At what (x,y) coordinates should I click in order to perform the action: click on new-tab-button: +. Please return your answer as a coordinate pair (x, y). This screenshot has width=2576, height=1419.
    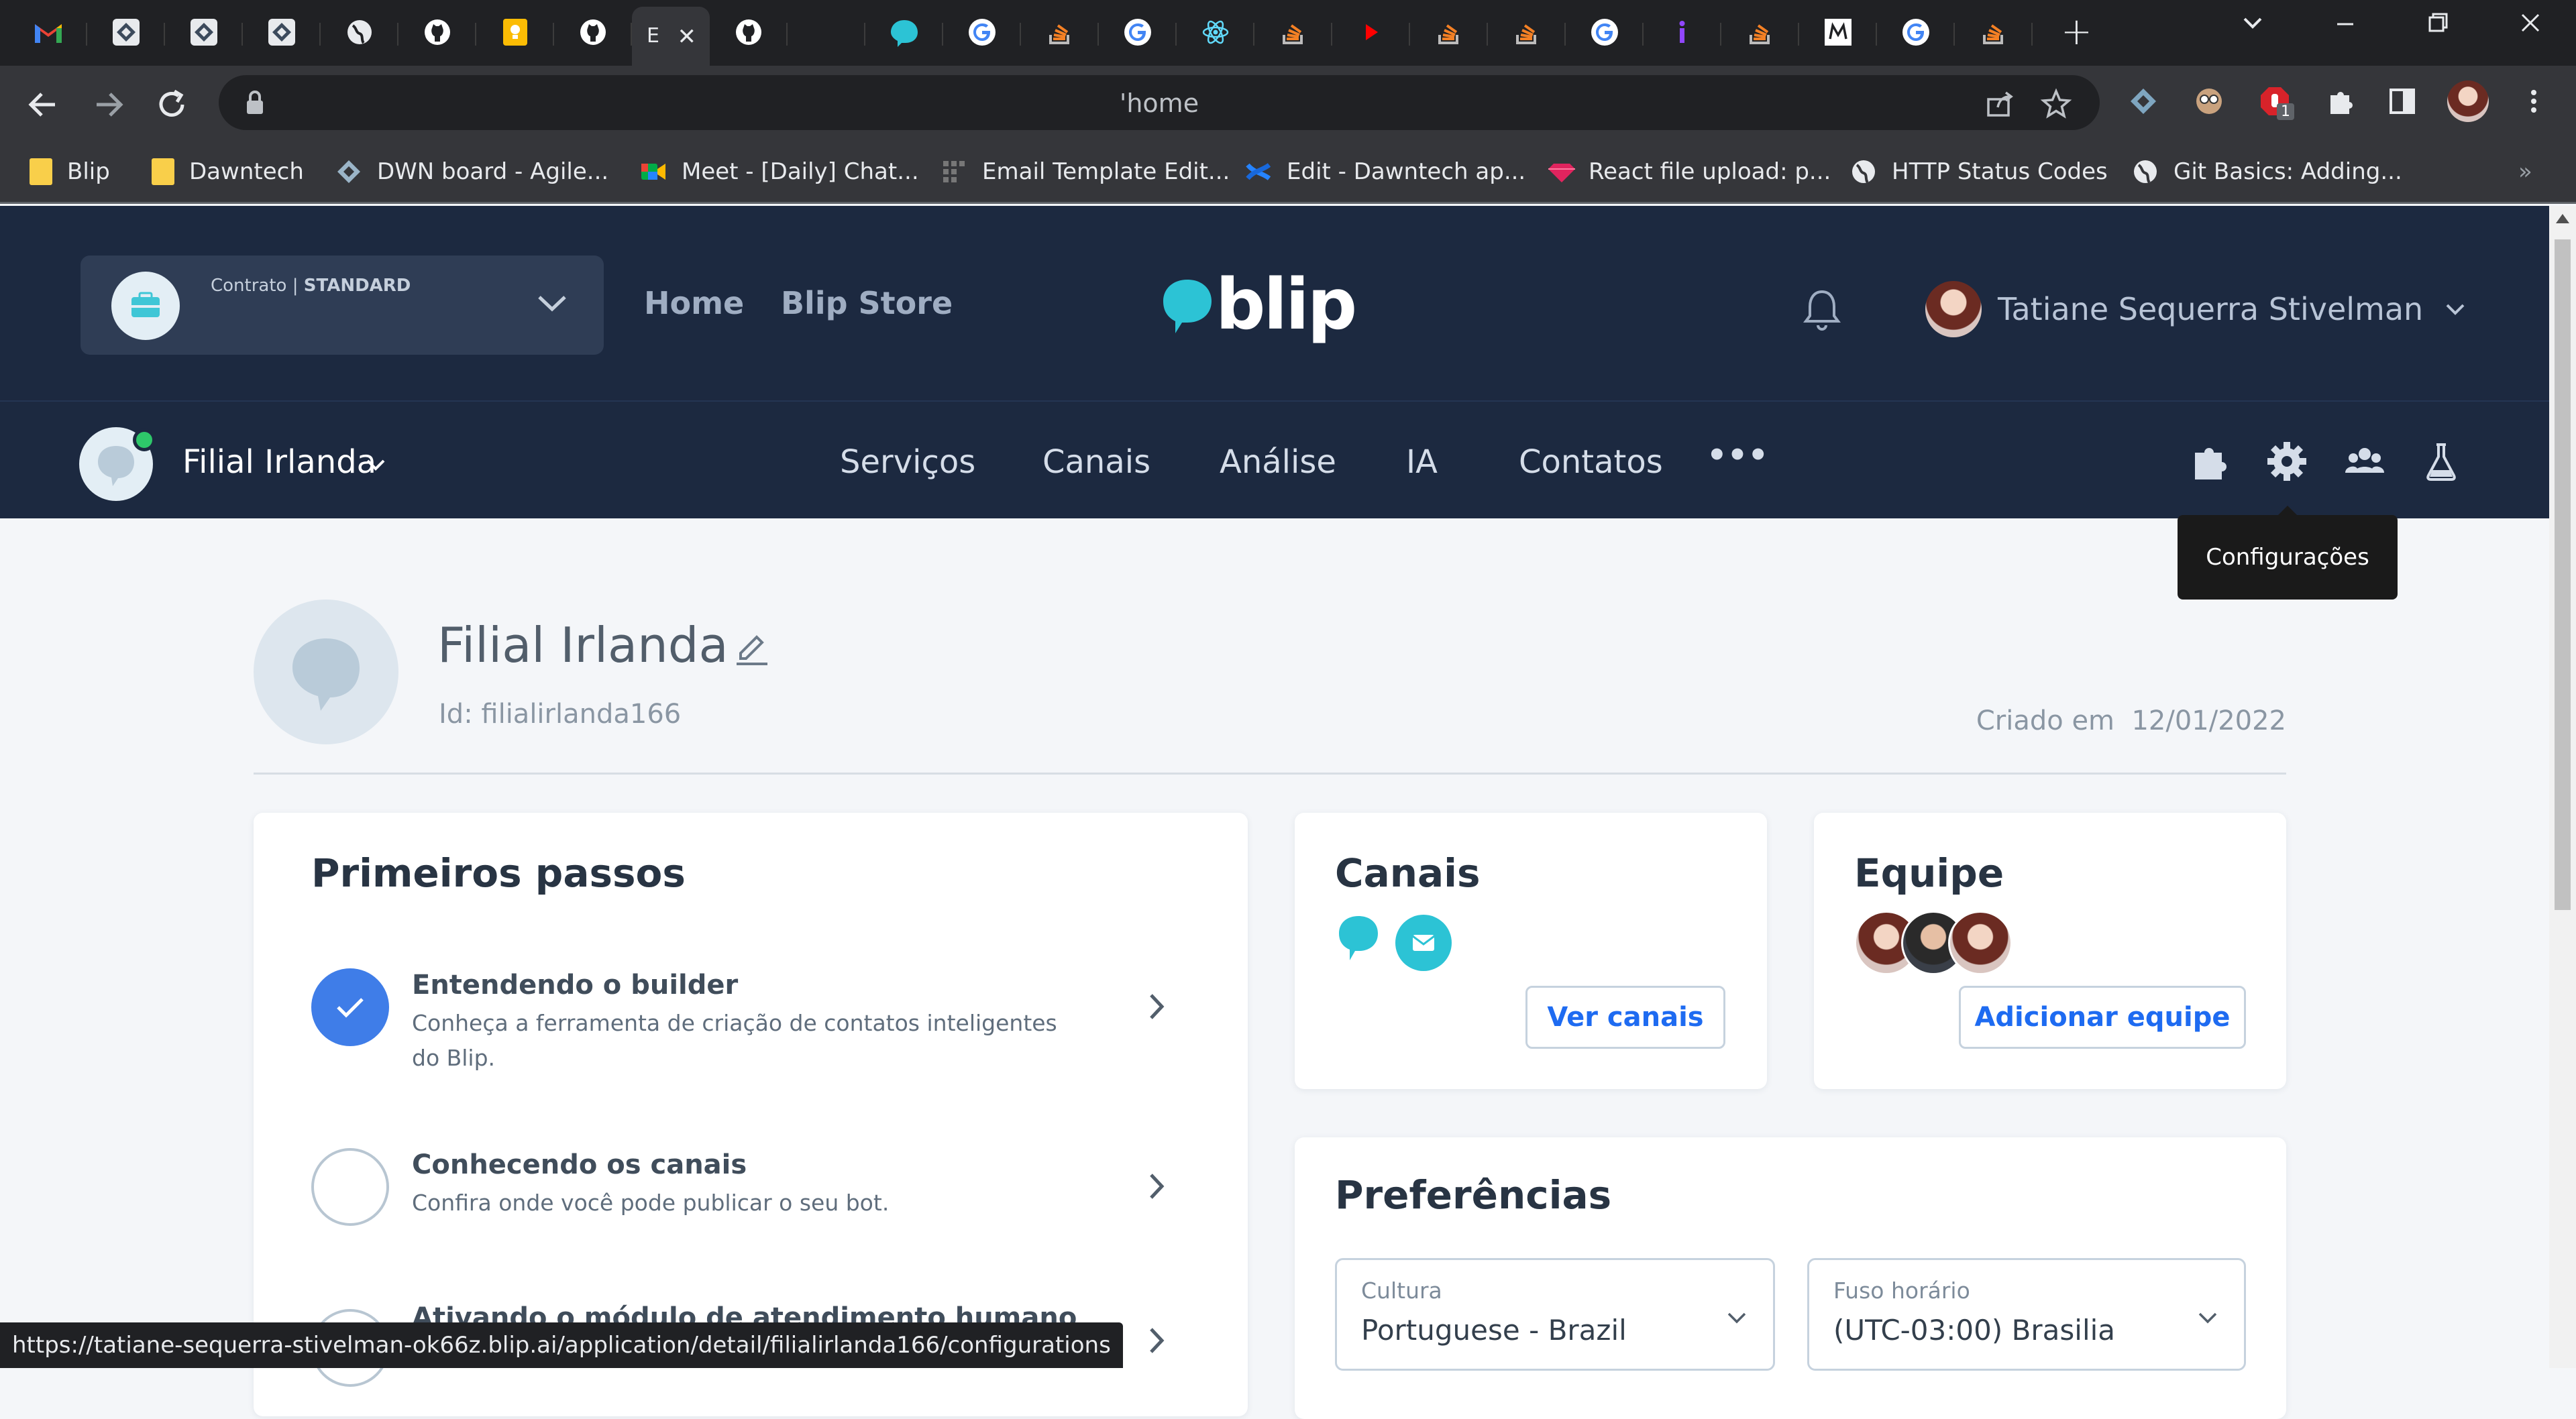
    Looking at the image, I should click on (2076, 32).